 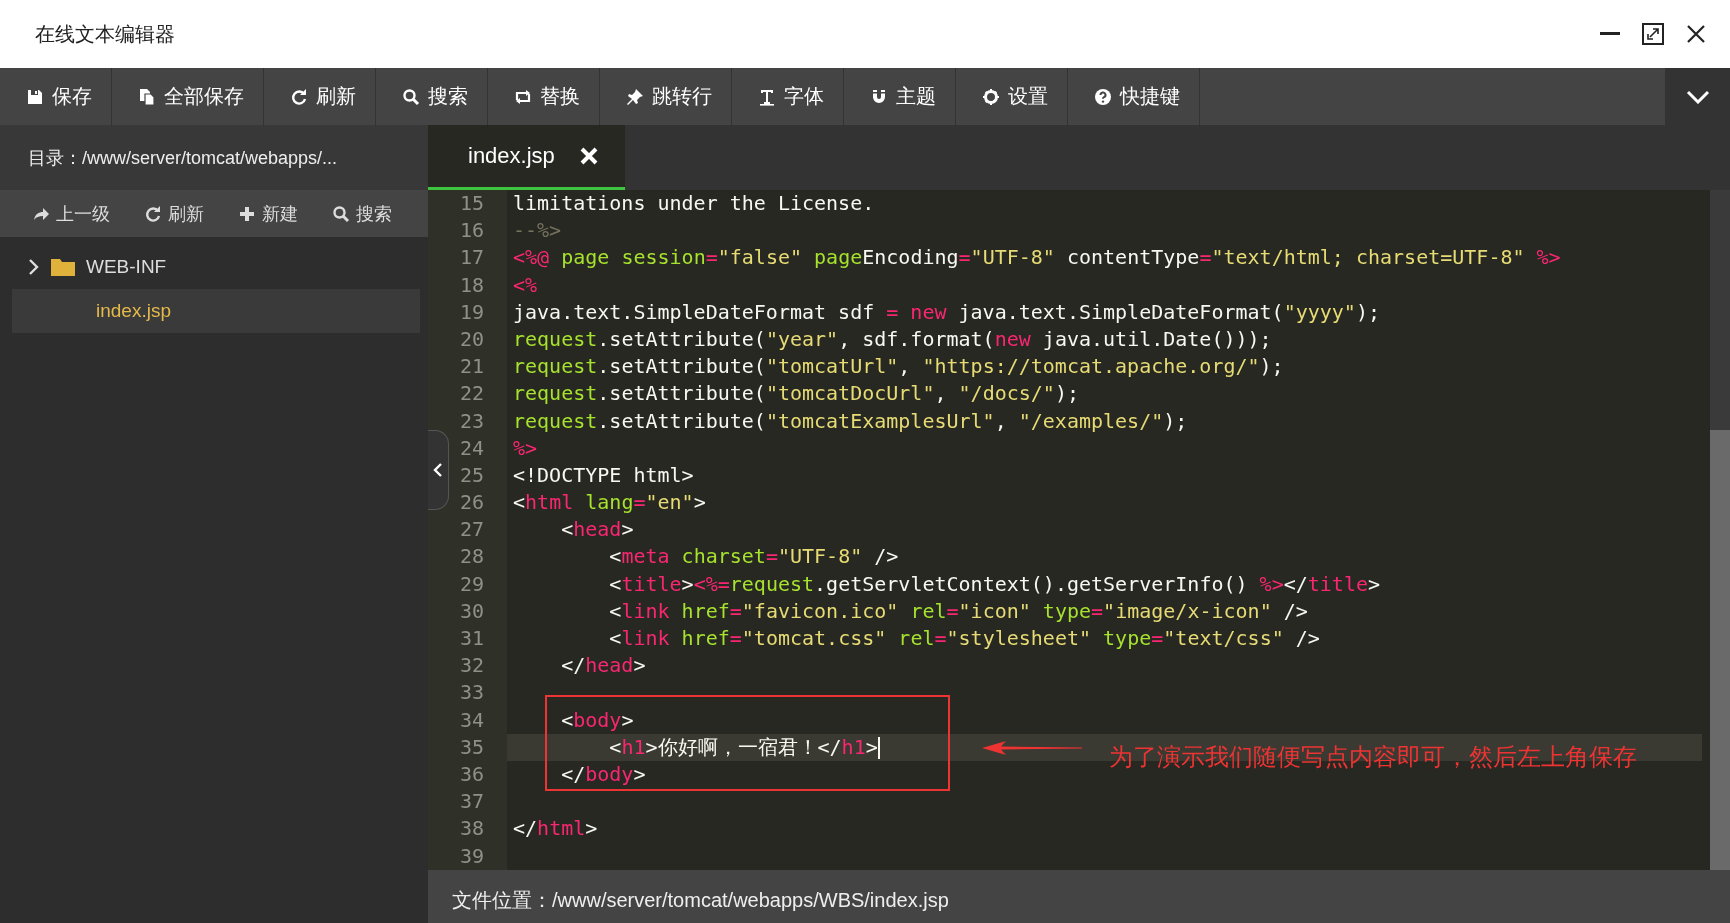 I want to click on code-line: request.setAttribute("year", sdf.format(new java.util.Date()));, so click(x=892, y=339).